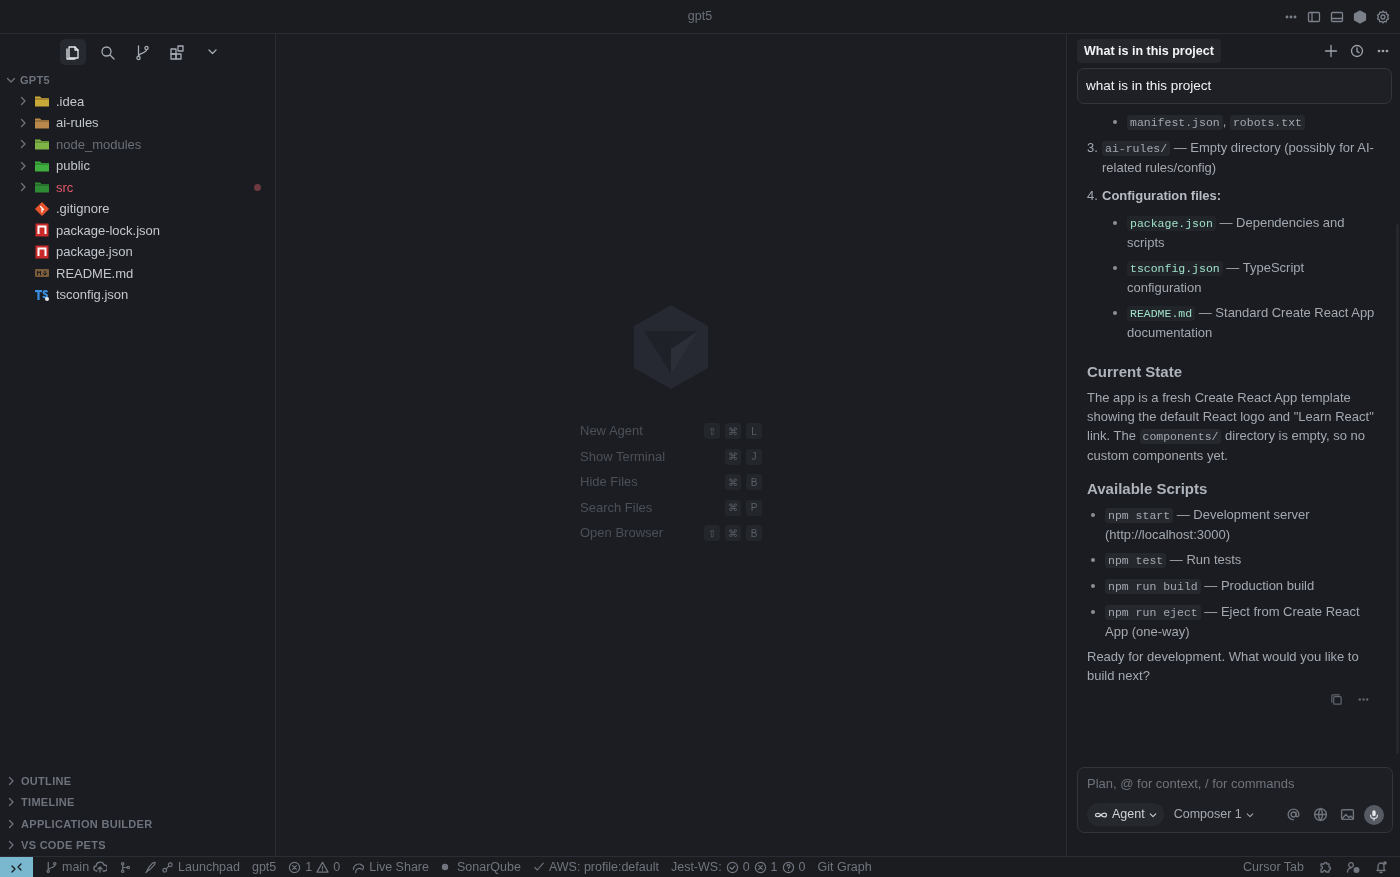  Describe the element at coordinates (100, 867) in the screenshot. I see `cloud-upload-icon` at that location.